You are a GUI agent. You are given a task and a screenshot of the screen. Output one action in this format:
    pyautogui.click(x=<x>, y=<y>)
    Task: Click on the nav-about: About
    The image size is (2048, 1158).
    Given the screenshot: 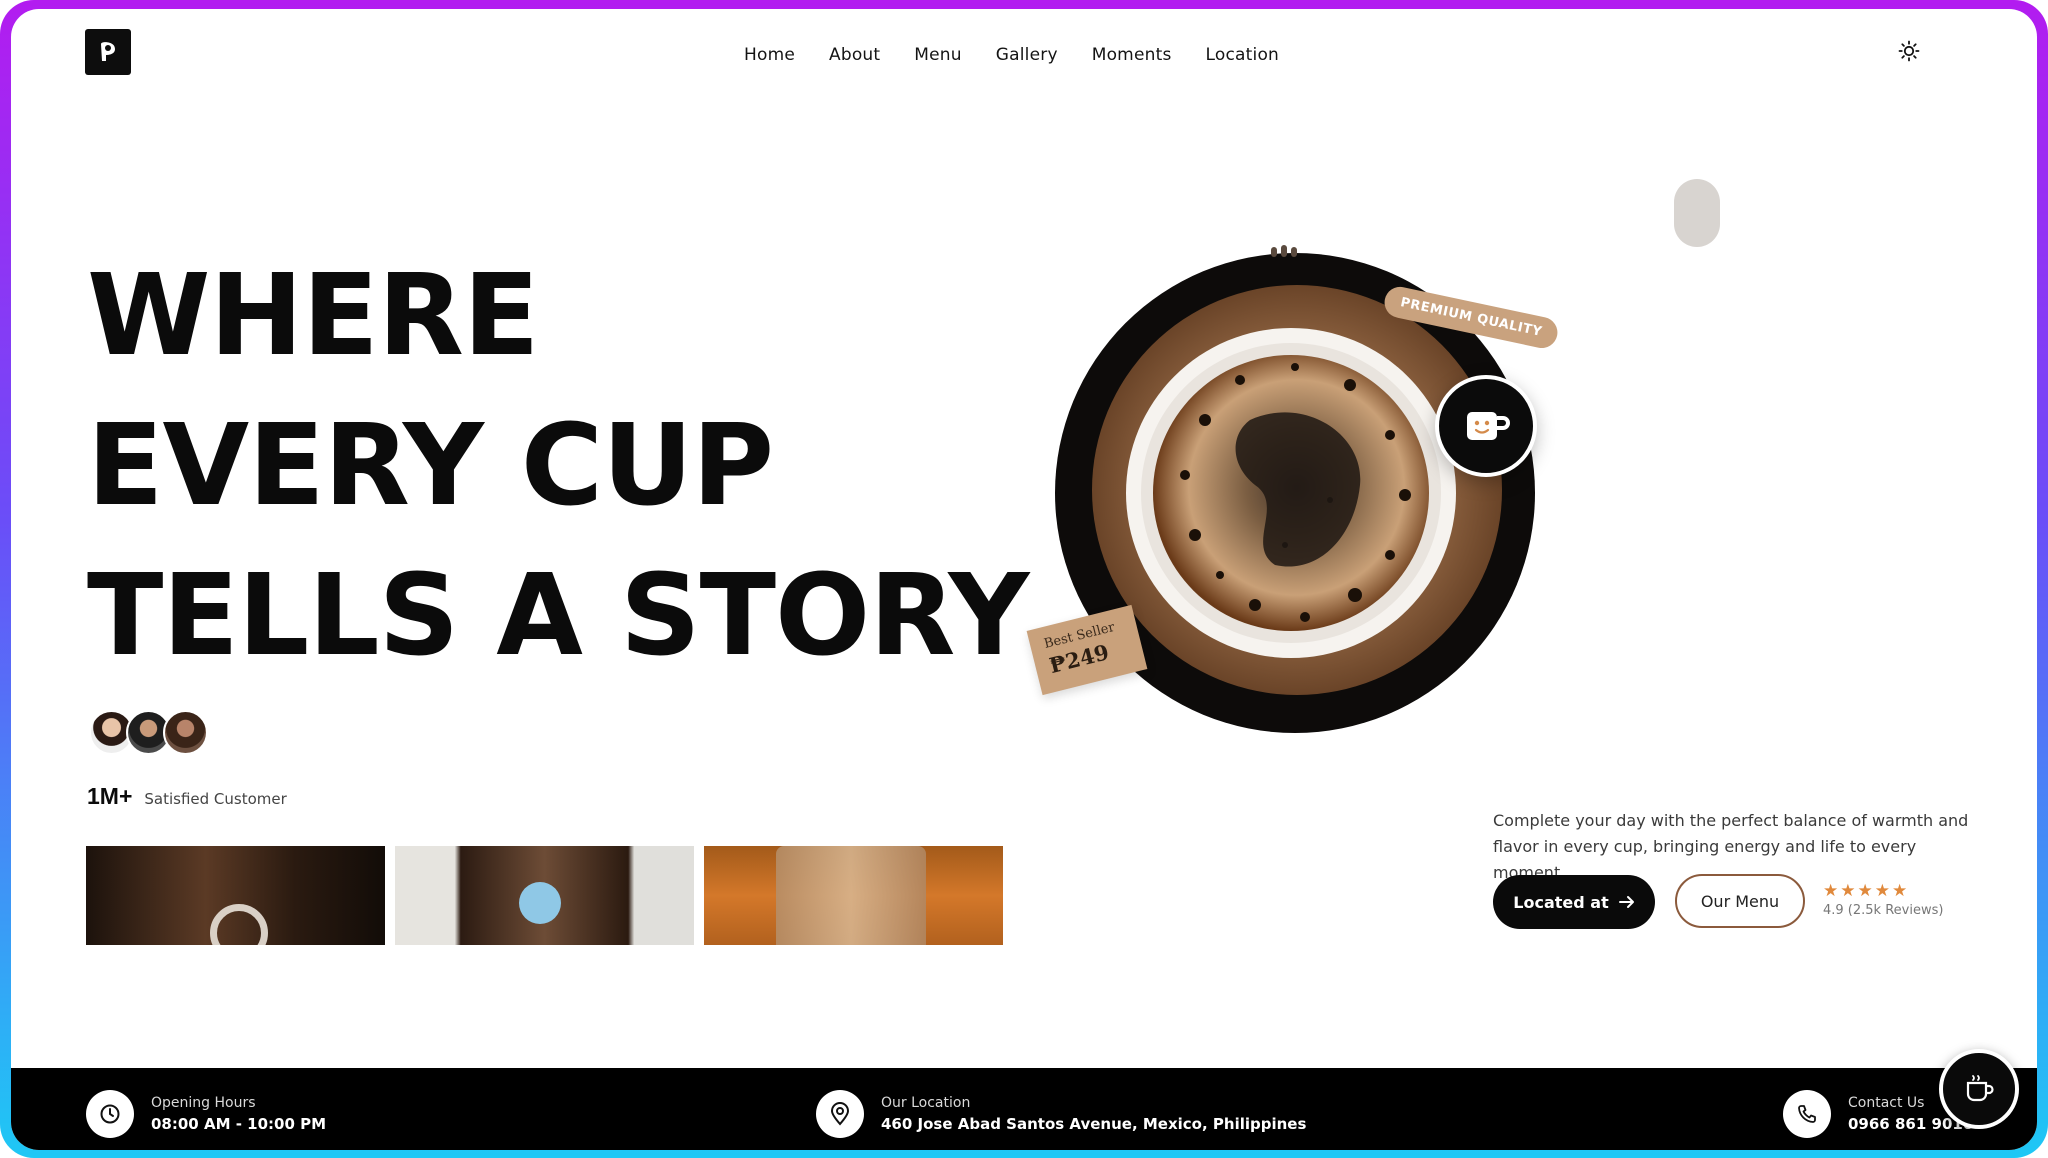 What is the action you would take?
    pyautogui.click(x=854, y=55)
    